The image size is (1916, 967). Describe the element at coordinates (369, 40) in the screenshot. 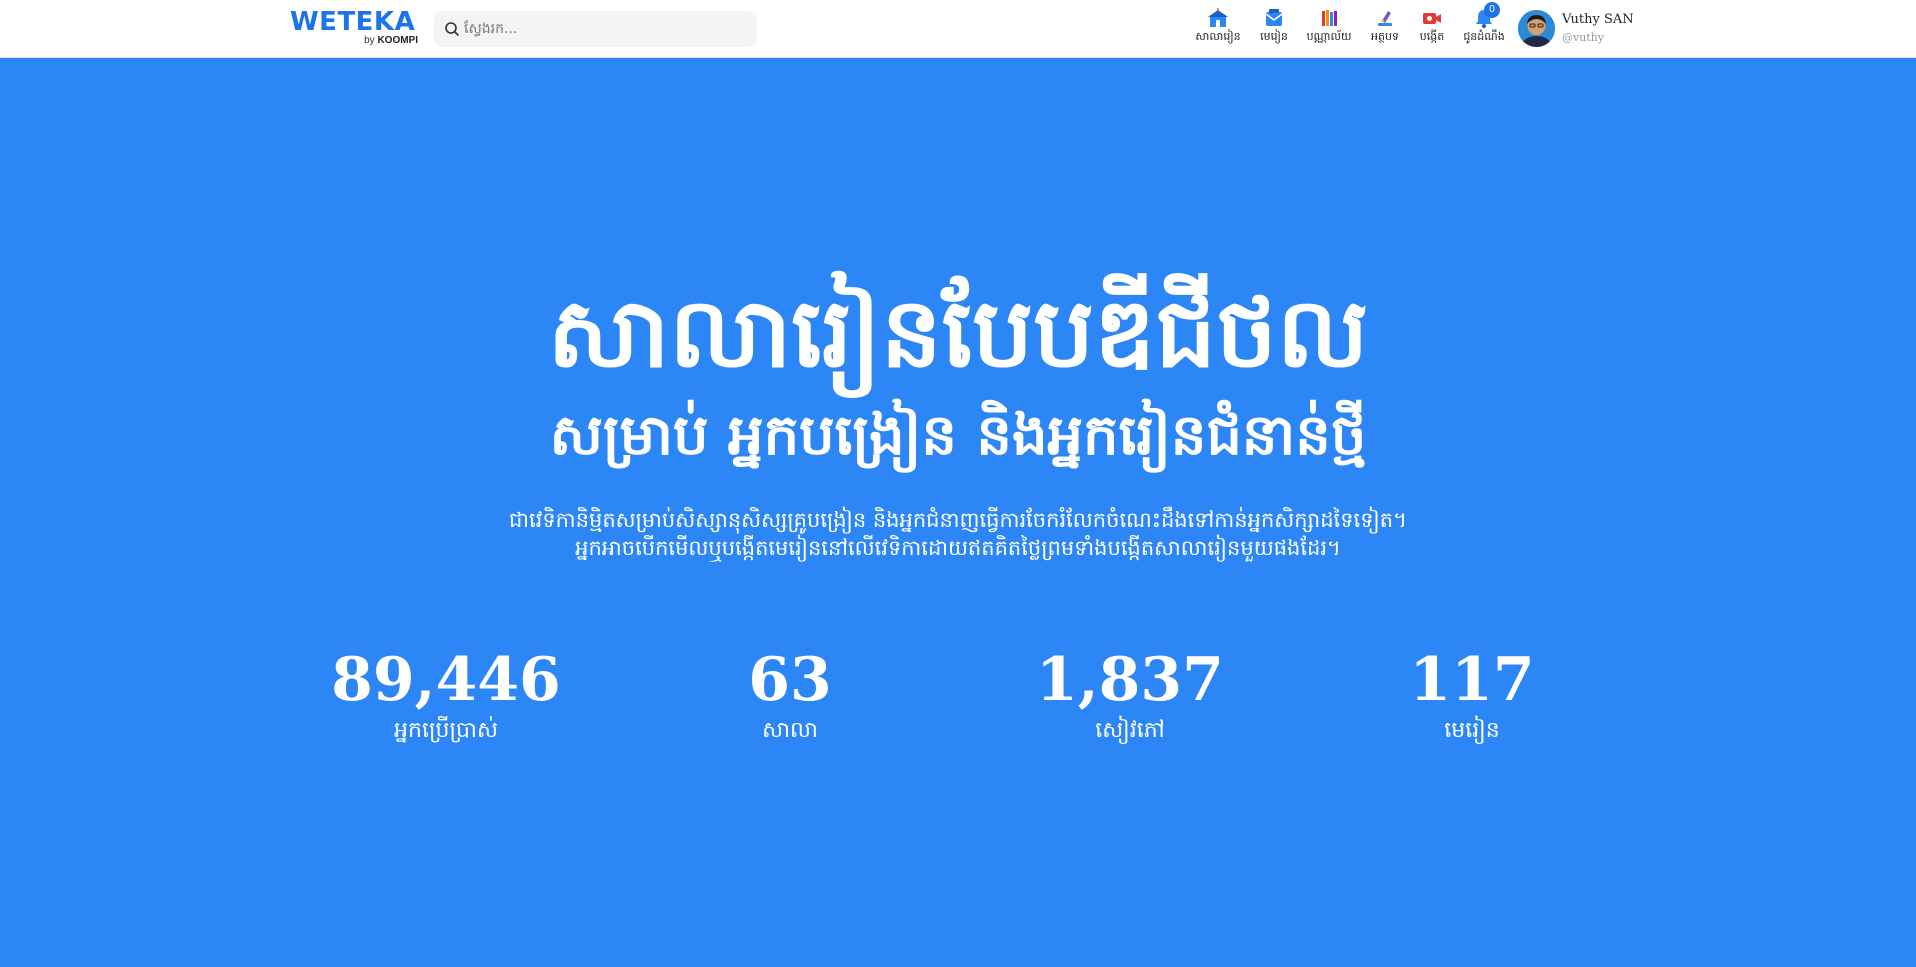

I see `logo-by: by` at that location.